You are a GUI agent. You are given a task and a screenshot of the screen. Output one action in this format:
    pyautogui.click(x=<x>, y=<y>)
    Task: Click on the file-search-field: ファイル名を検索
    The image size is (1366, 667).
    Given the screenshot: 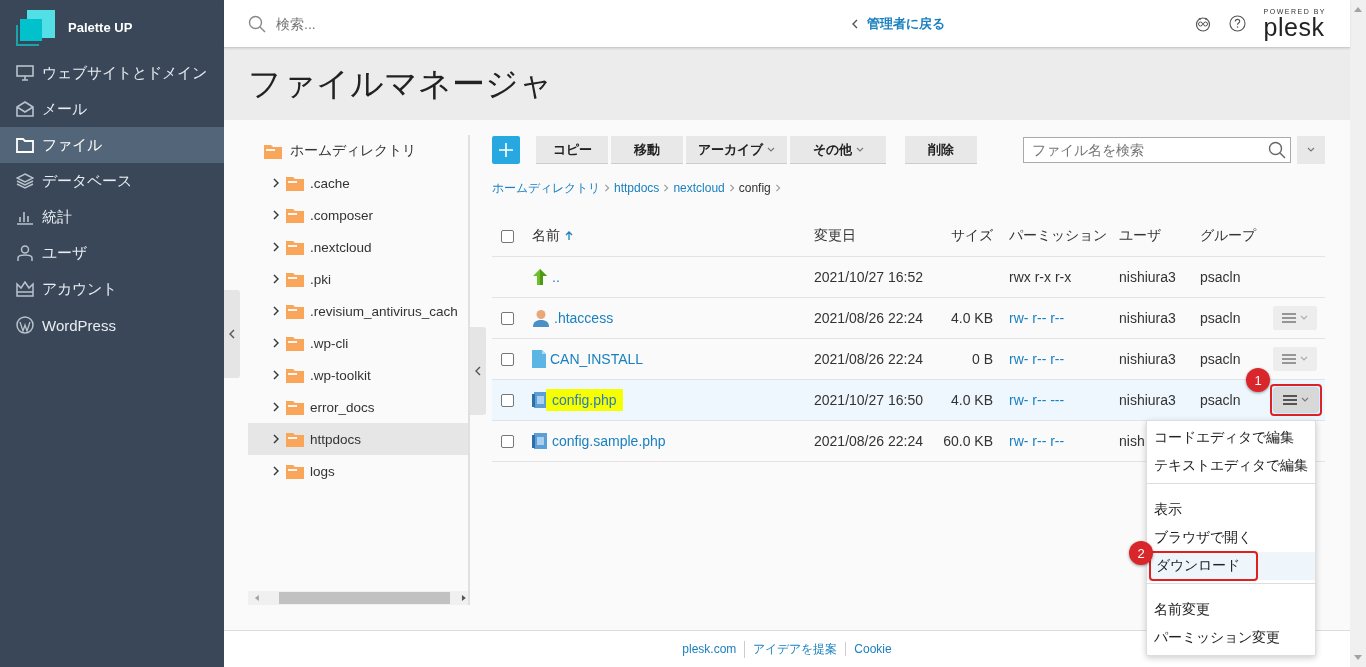 What is the action you would take?
    pyautogui.click(x=1157, y=150)
    